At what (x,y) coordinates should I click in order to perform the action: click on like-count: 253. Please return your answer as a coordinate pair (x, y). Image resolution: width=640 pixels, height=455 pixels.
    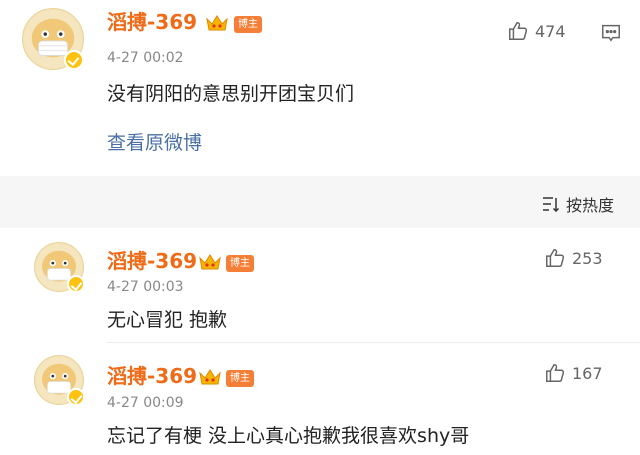
    Looking at the image, I should click on (587, 258).